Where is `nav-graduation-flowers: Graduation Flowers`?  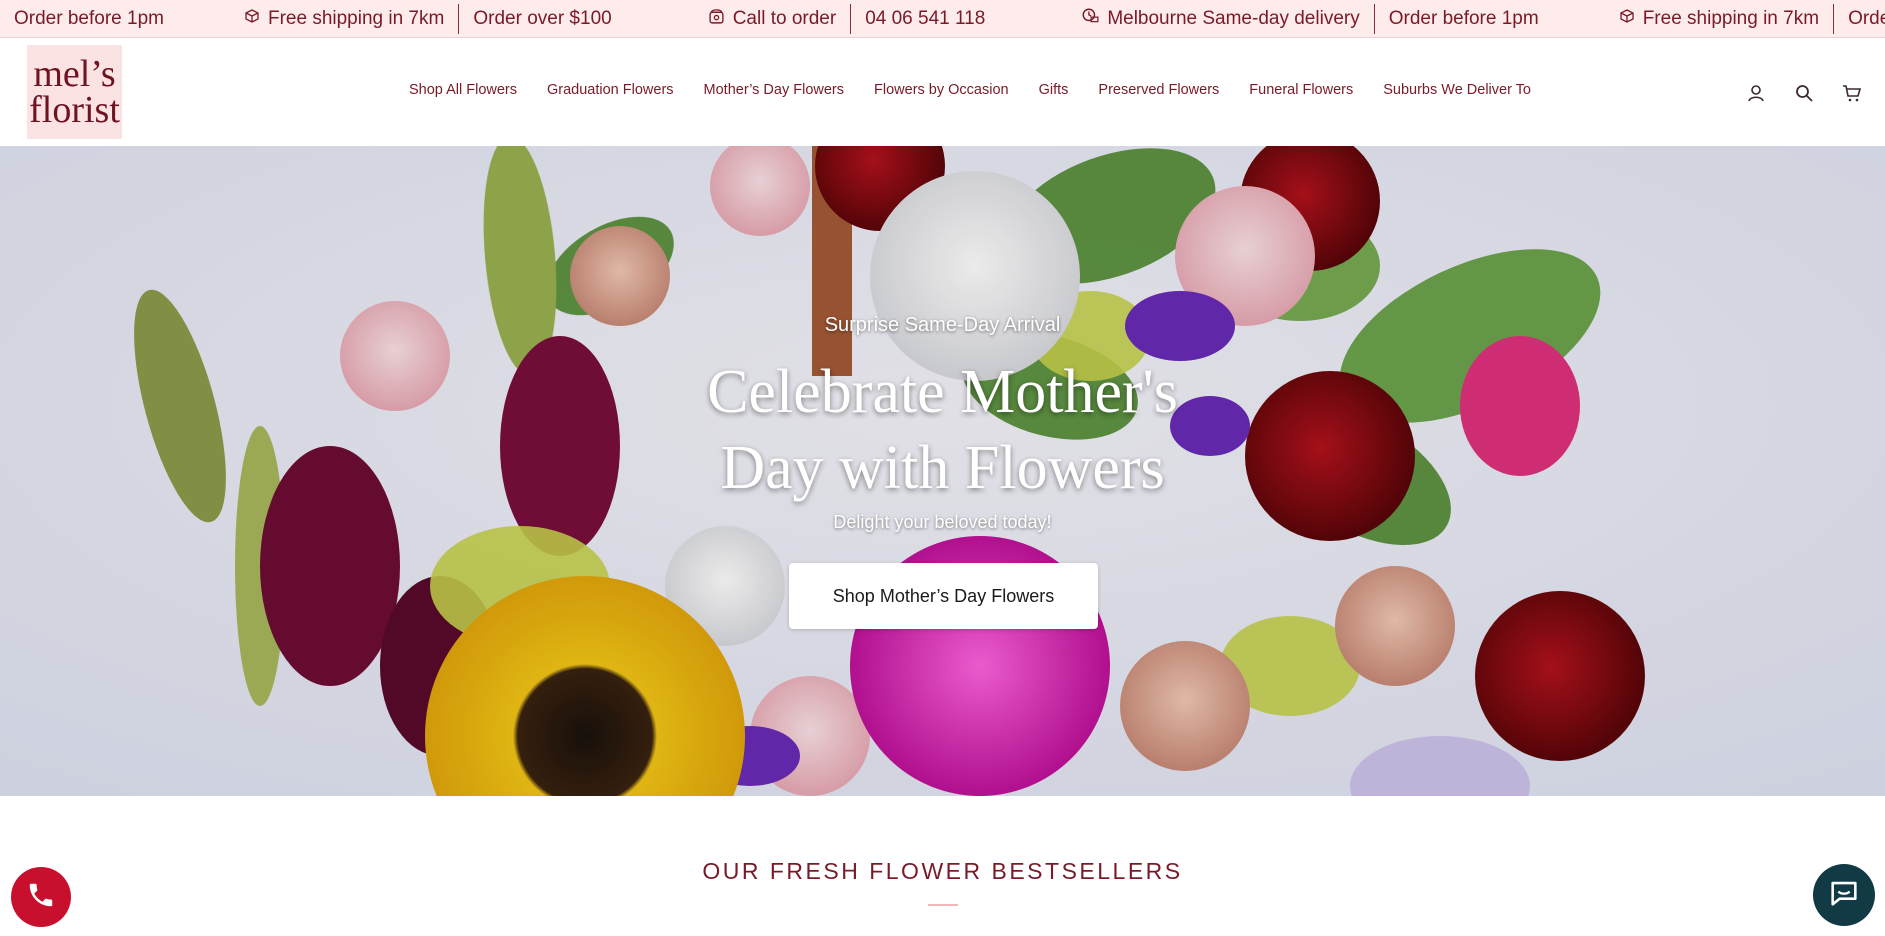 nav-graduation-flowers: Graduation Flowers is located at coordinates (610, 90).